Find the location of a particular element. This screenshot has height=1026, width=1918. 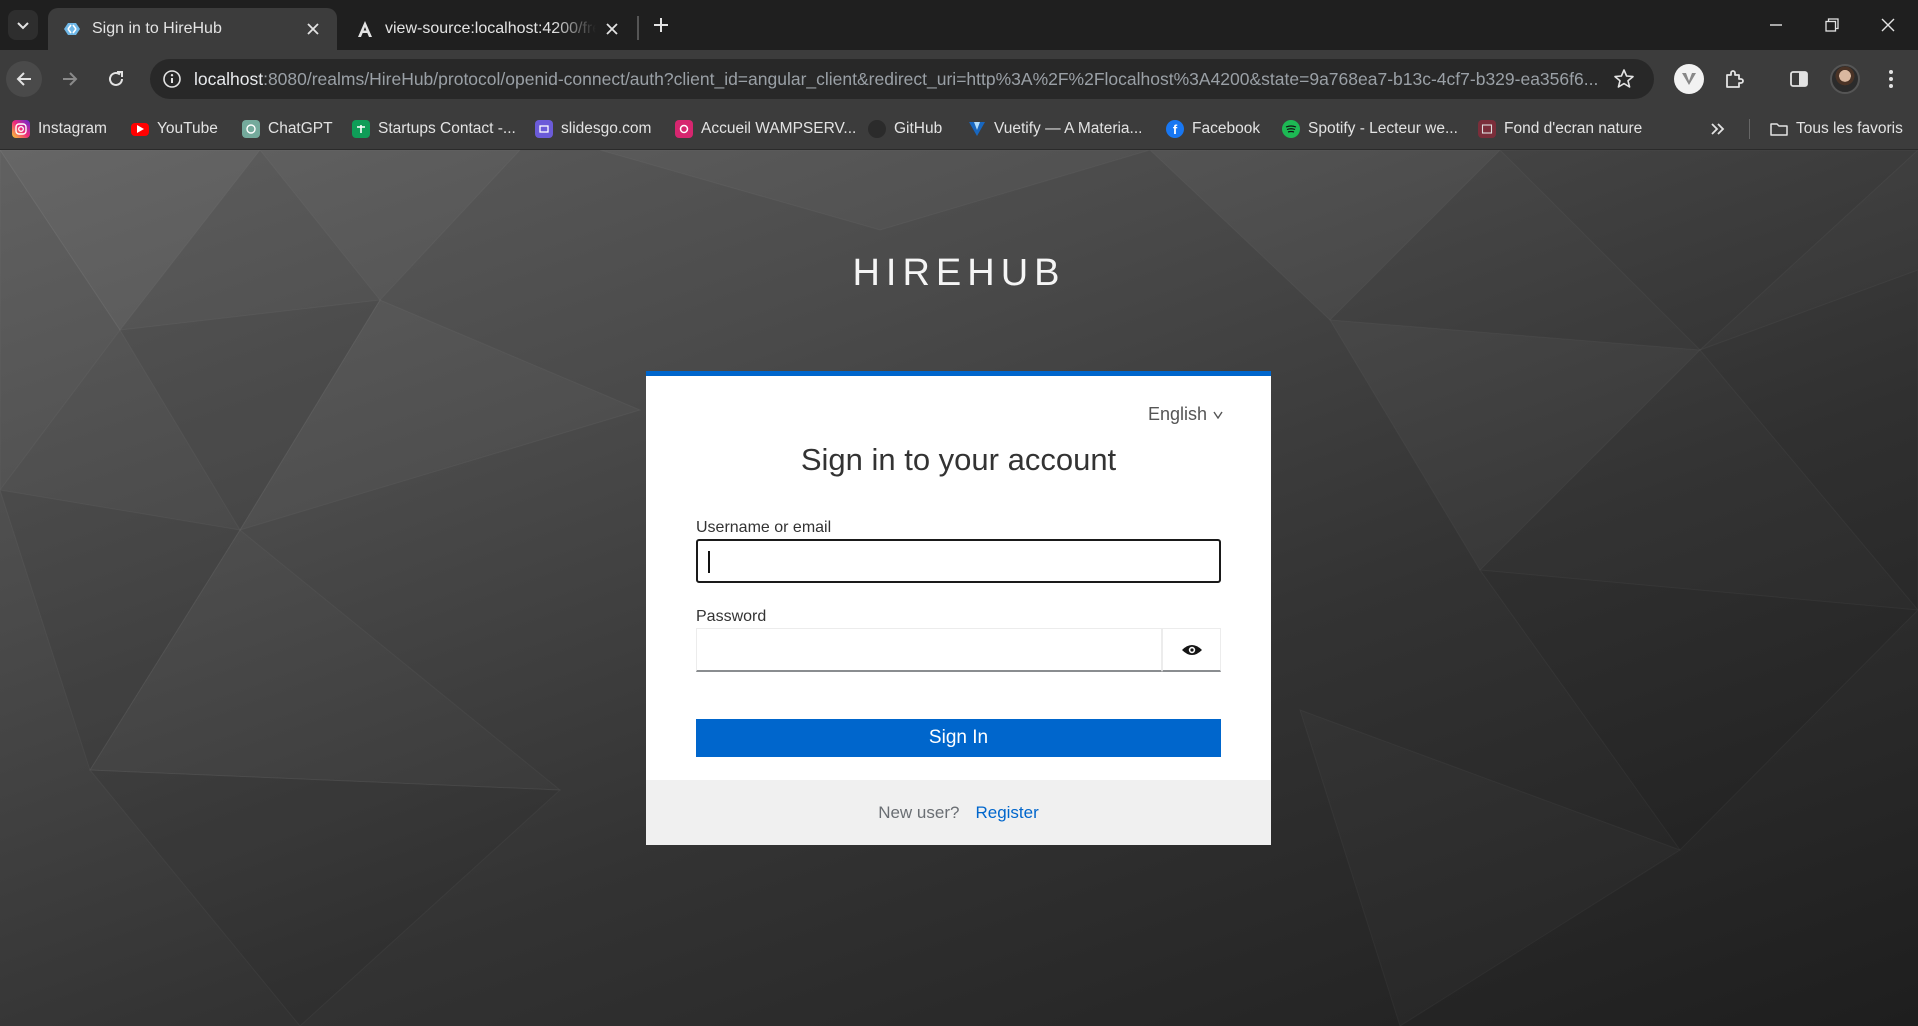

text-cursor is located at coordinates (709, 562).